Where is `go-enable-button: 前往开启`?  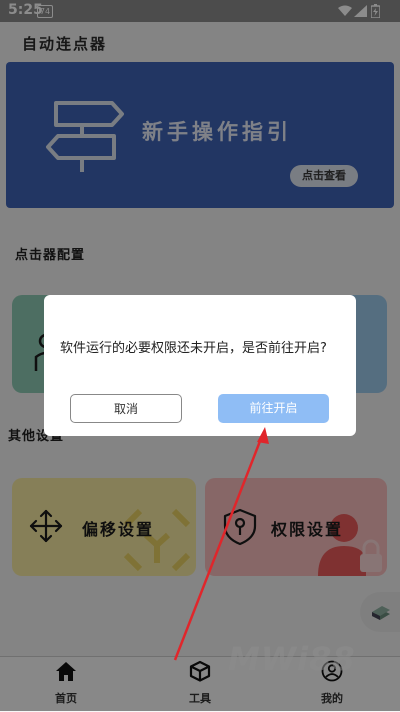
go-enable-button: 前往开启 is located at coordinates (273, 408).